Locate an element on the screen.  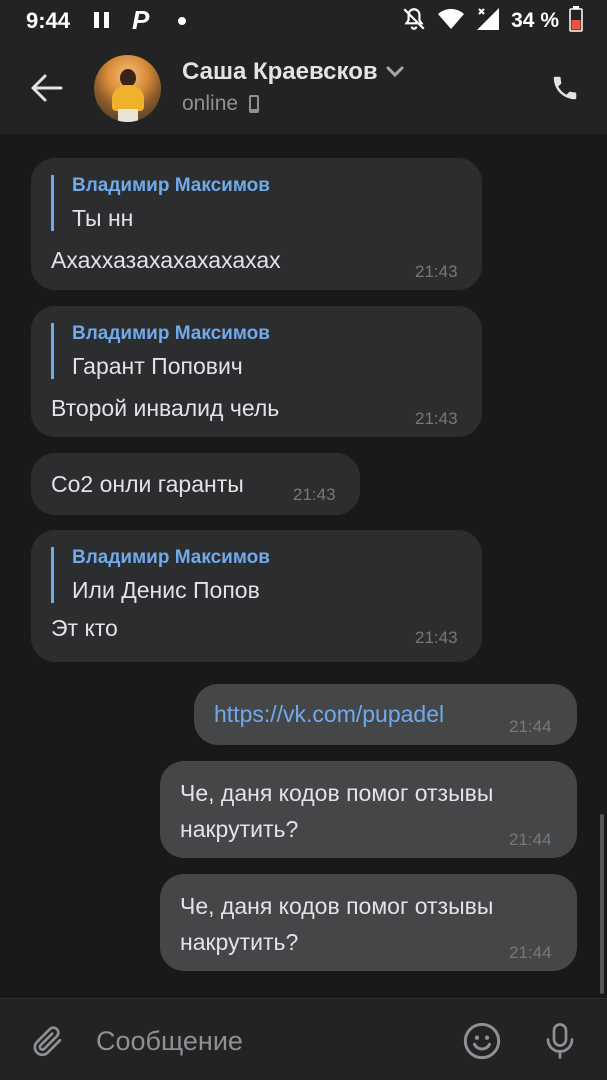
reply-text: Гарант Попович is located at coordinates (157, 366).